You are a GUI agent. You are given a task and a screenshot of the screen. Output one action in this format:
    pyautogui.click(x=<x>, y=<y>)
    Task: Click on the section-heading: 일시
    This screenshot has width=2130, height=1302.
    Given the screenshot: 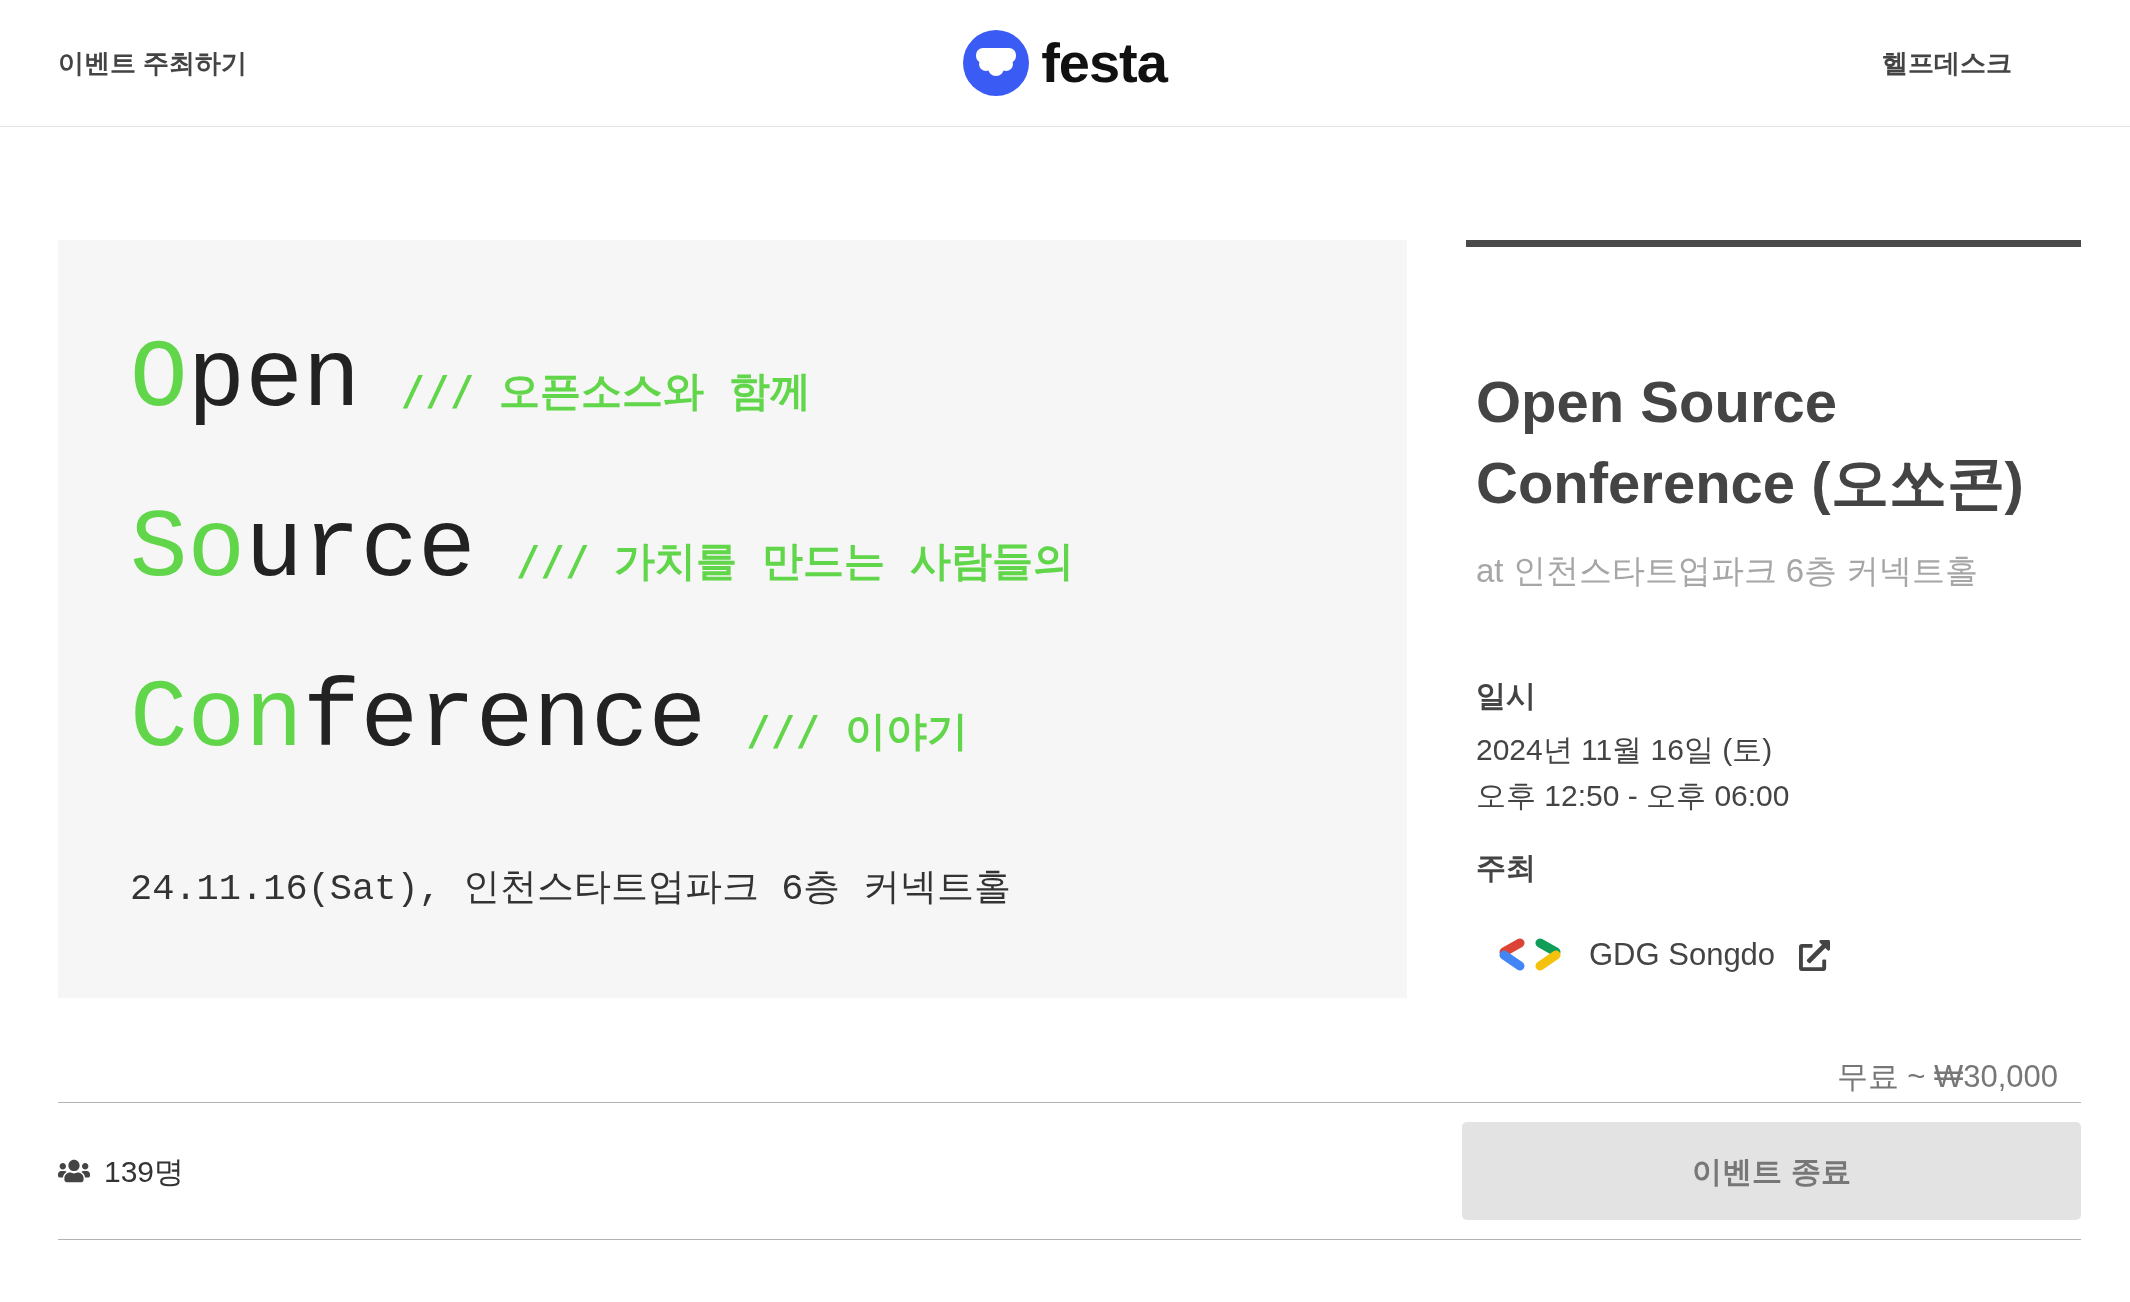 What is the action you would take?
    pyautogui.click(x=1506, y=695)
    